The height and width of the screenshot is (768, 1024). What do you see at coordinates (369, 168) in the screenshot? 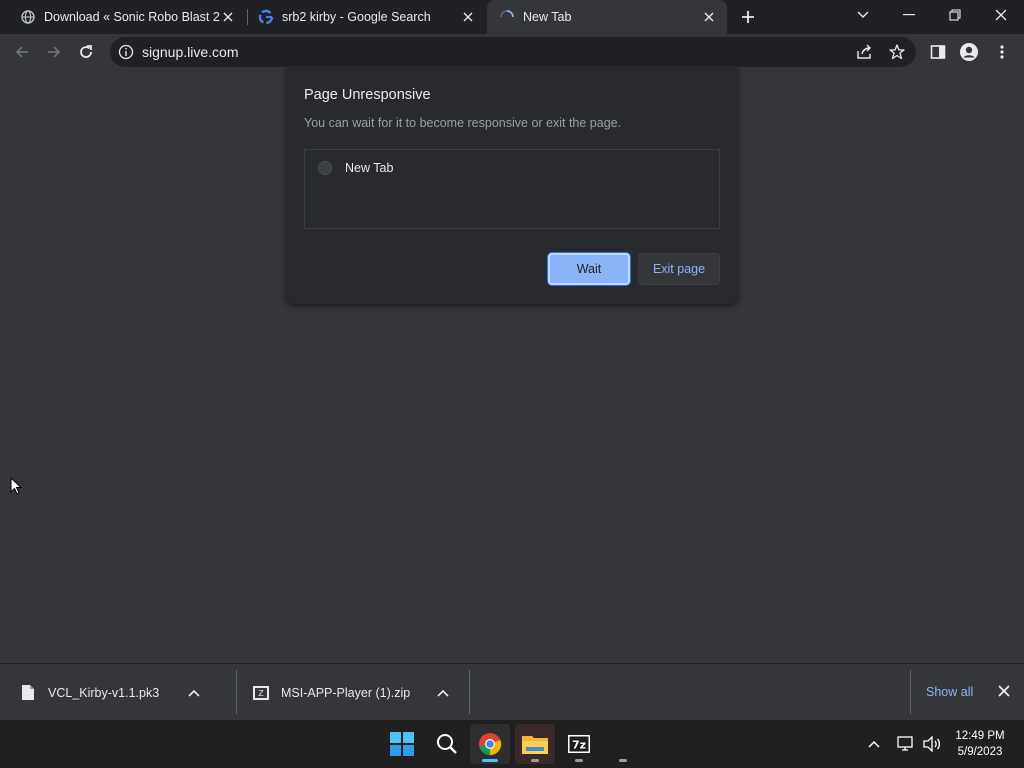
I see `page-label: New Tab` at bounding box center [369, 168].